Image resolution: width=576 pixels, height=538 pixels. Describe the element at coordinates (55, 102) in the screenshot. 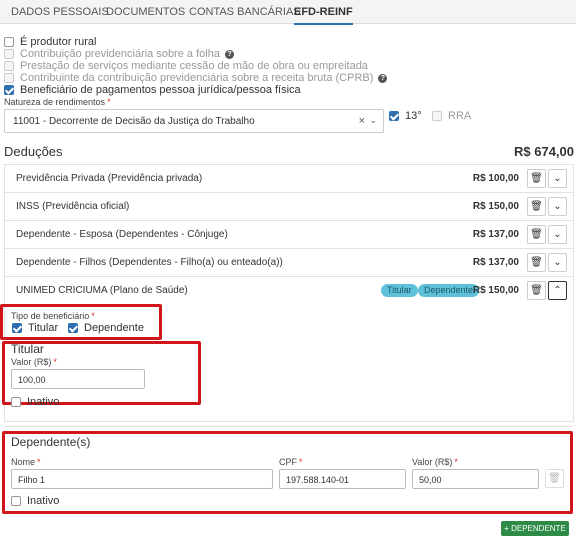

I see `natureza-label-text: Natureza de rendimentos` at that location.